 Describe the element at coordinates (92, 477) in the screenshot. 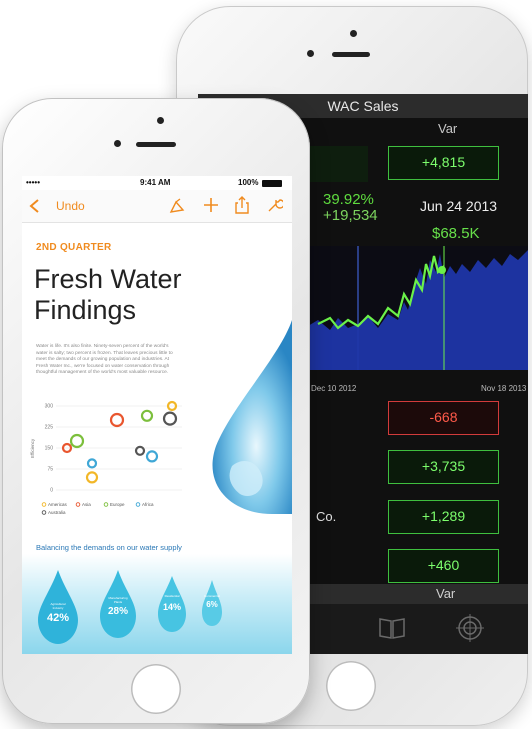

I see `chart-point-americas` at that location.